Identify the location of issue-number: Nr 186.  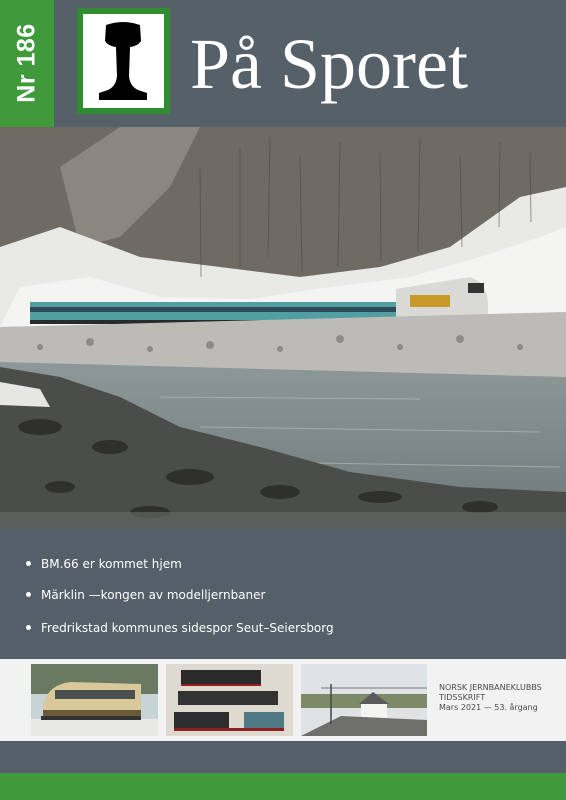
(26, 63).